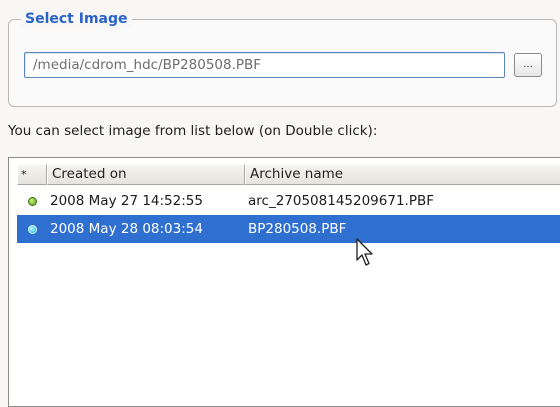  Describe the element at coordinates (341, 201) in the screenshot. I see `row-archive-name: arc_270508145209671.PBF` at that location.